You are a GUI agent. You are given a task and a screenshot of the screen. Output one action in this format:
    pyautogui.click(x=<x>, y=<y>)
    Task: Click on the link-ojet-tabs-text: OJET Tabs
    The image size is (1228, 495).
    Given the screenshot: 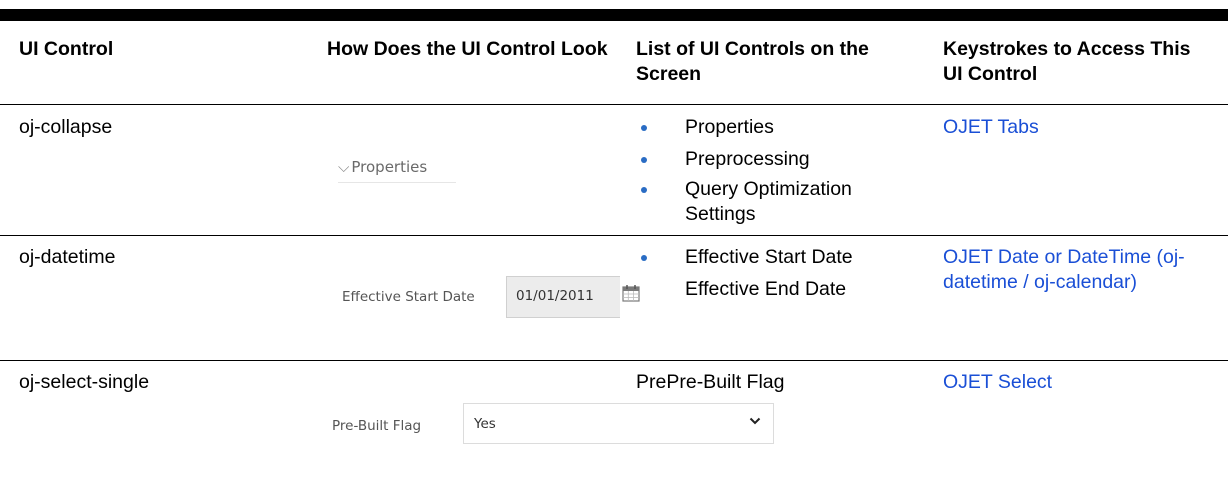 What is the action you would take?
    pyautogui.click(x=991, y=127)
    